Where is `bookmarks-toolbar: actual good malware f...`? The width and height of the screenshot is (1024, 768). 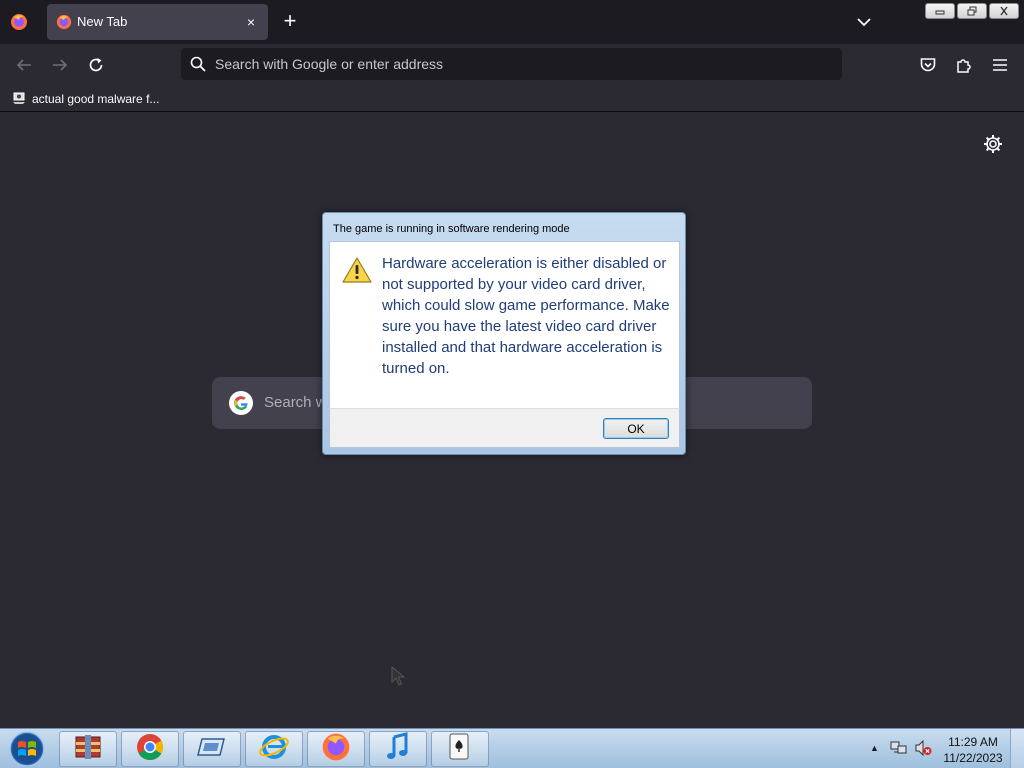 bookmarks-toolbar: actual good malware f... is located at coordinates (512, 99).